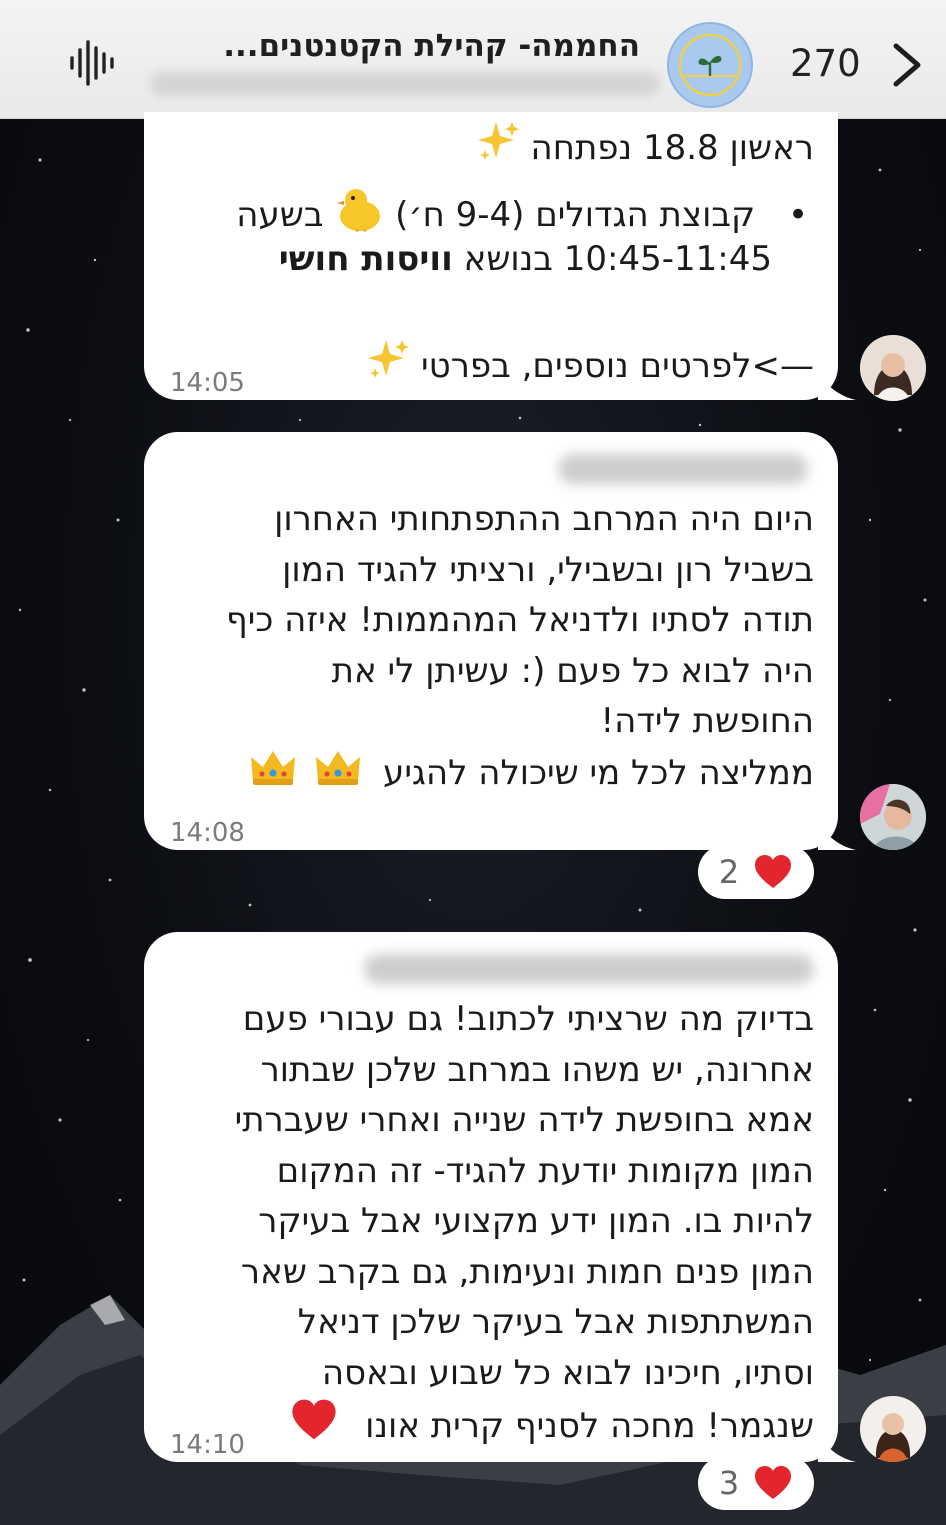 The width and height of the screenshot is (946, 1525). Describe the element at coordinates (405, 84) in the screenshot. I see `redacted-subtitle` at that location.